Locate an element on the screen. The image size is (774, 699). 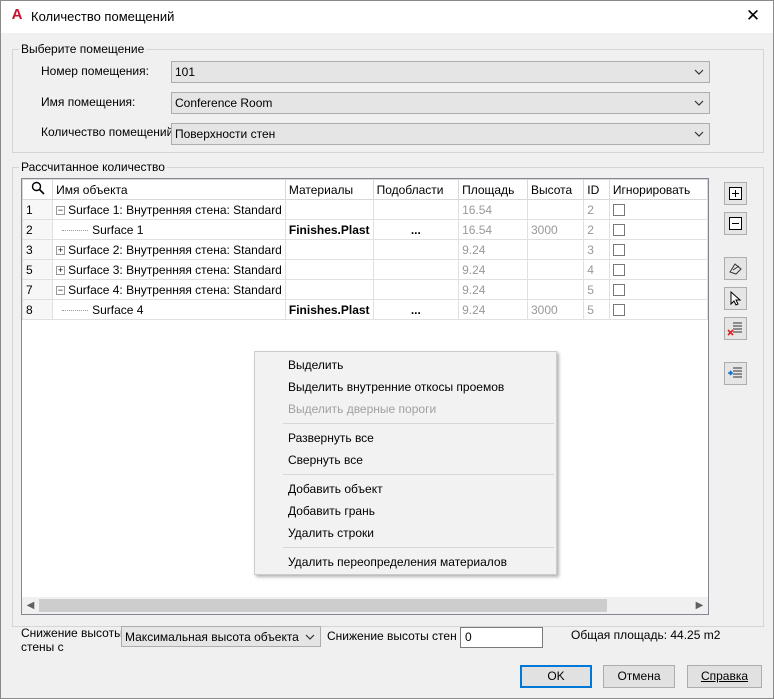
object-name-cell: Surface 4 is located at coordinates (169, 309).